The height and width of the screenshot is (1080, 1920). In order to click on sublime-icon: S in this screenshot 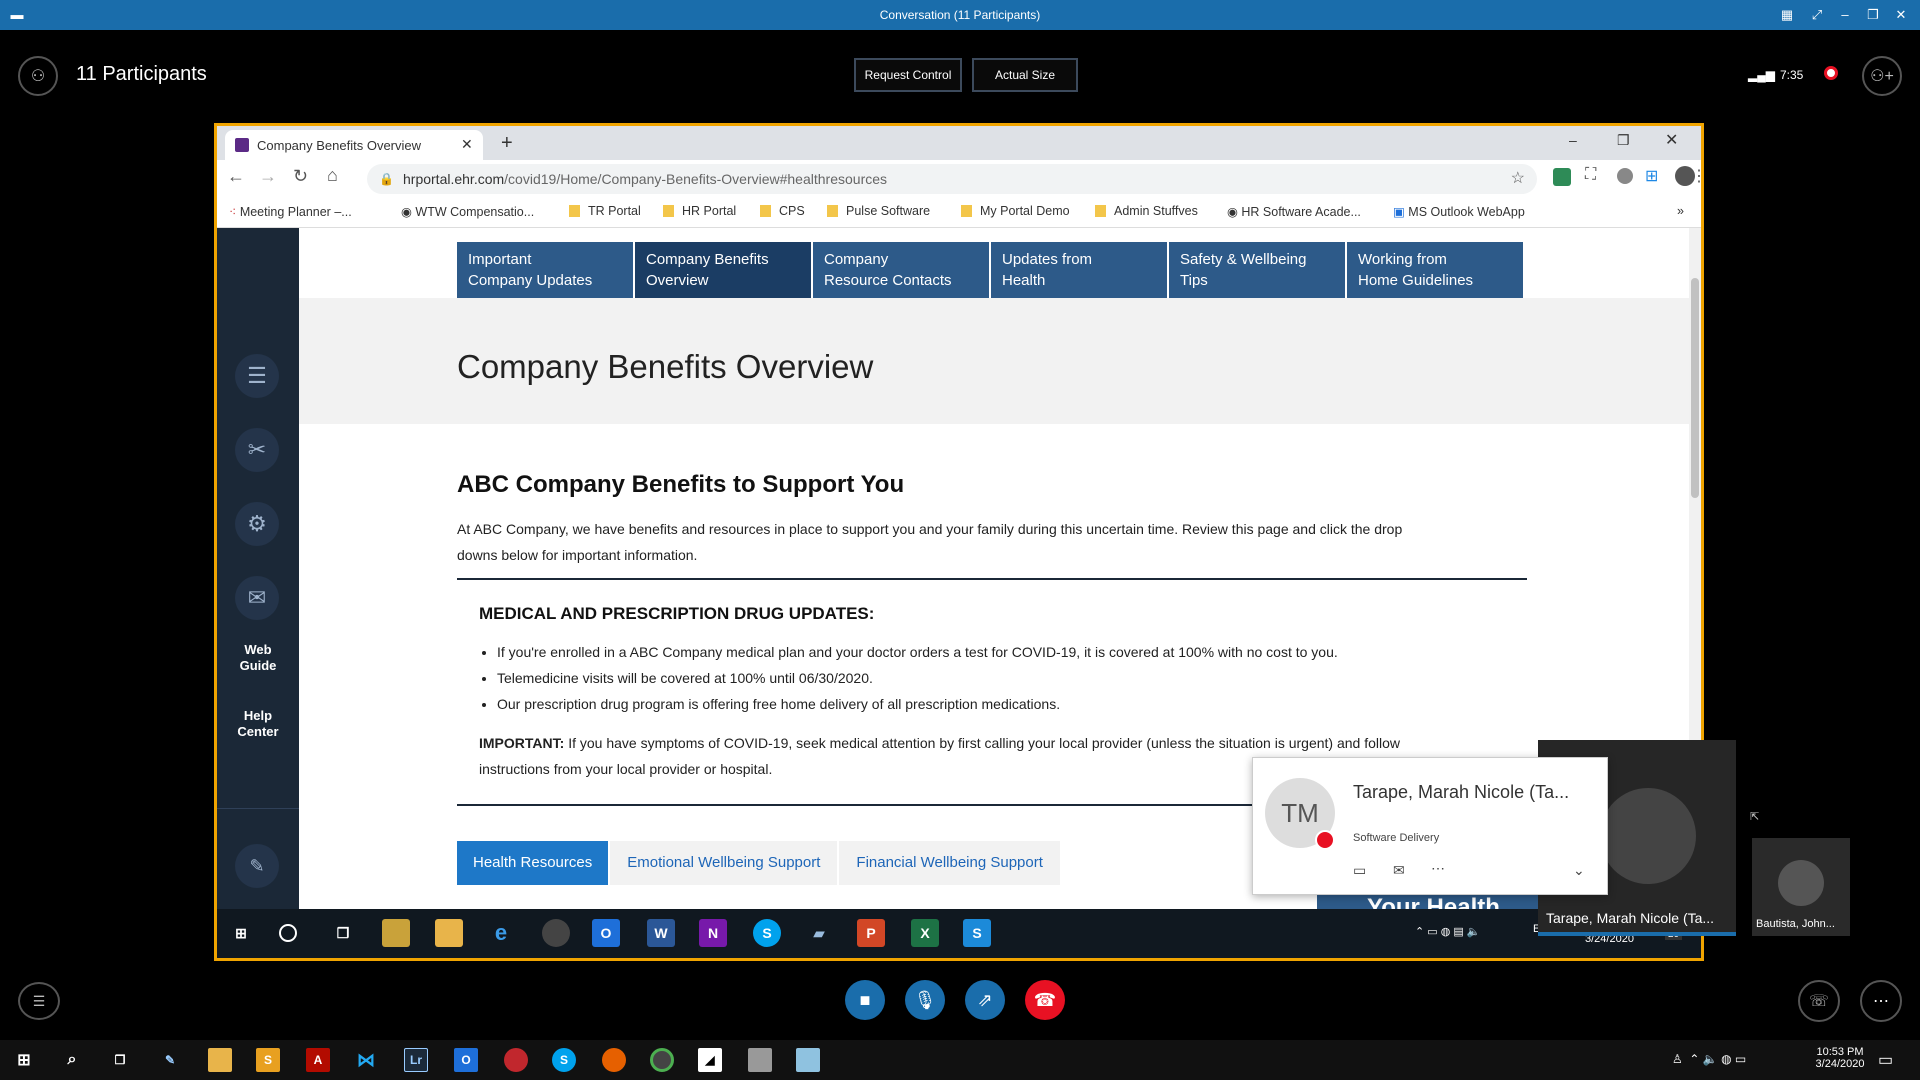, I will do `click(268, 1060)`.